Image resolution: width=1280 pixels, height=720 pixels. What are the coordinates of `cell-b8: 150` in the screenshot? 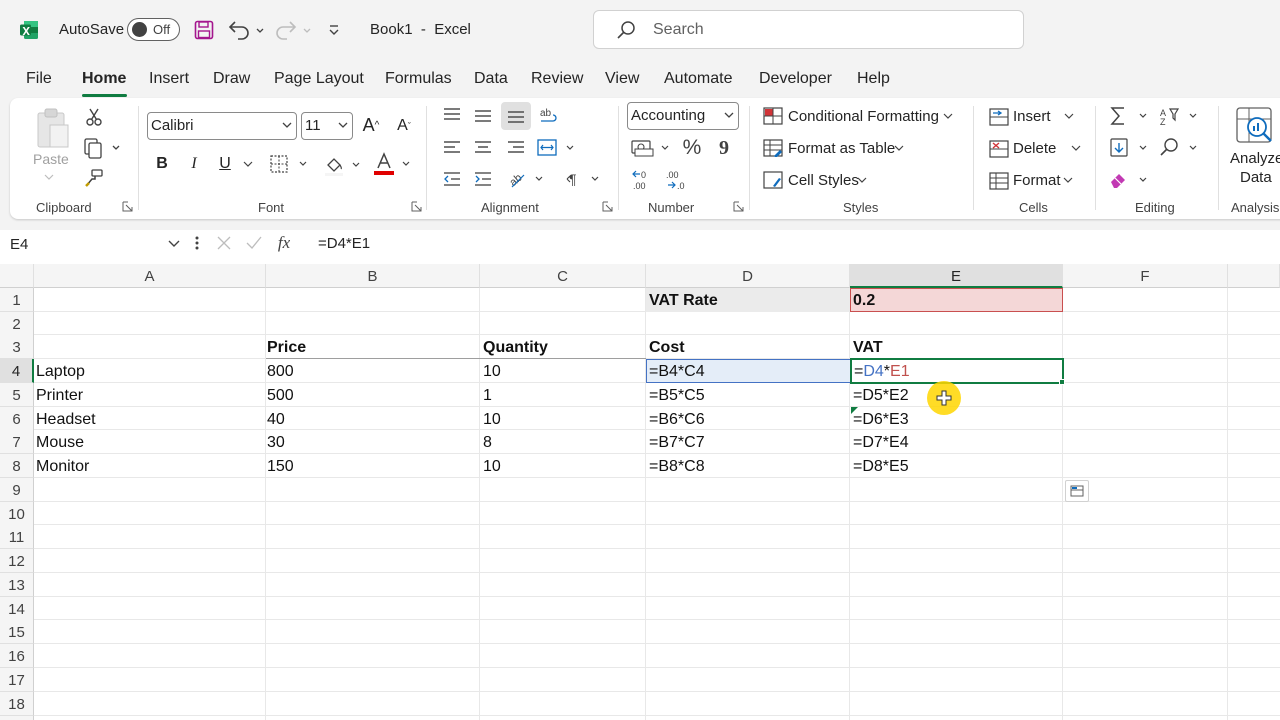 It's located at (279, 466).